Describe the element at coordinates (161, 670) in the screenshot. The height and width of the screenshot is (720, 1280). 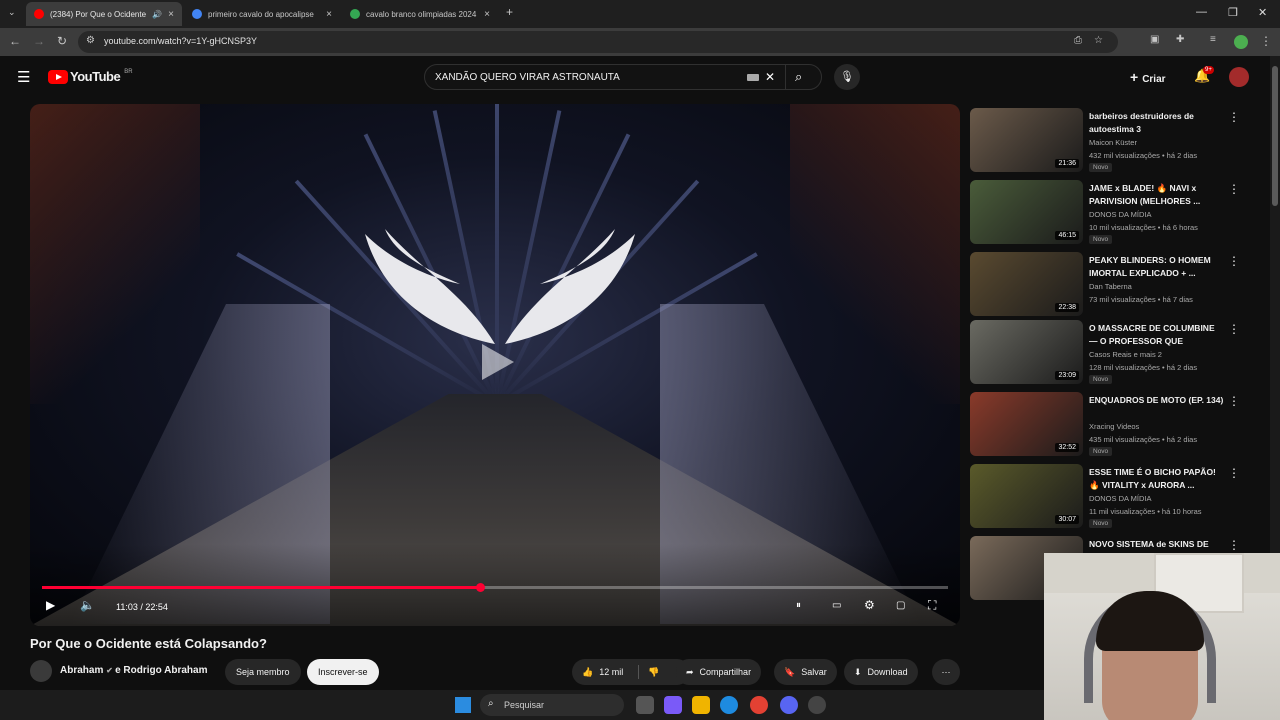
I see `channel-collaborator: e Rodrigo Abraham` at that location.